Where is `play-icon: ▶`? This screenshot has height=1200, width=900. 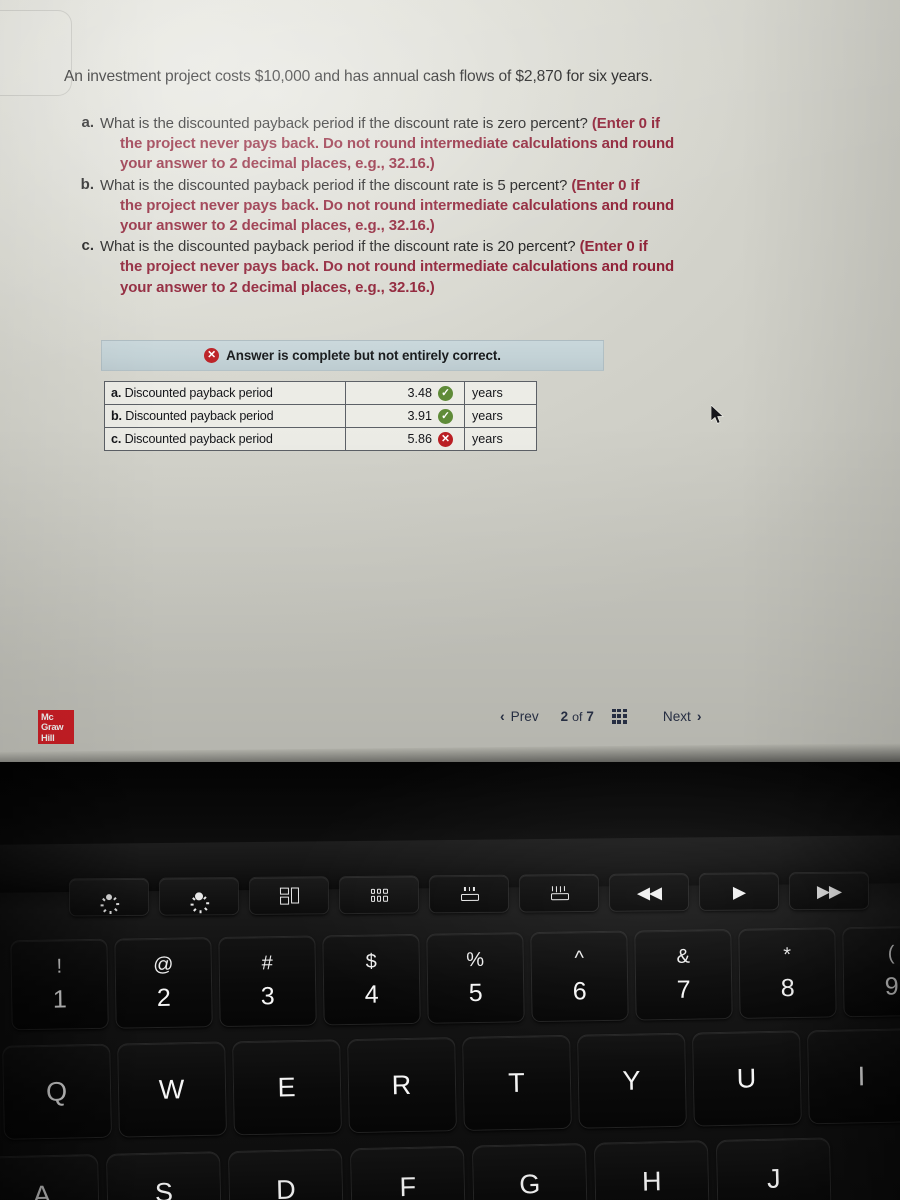 play-icon: ▶ is located at coordinates (739, 892).